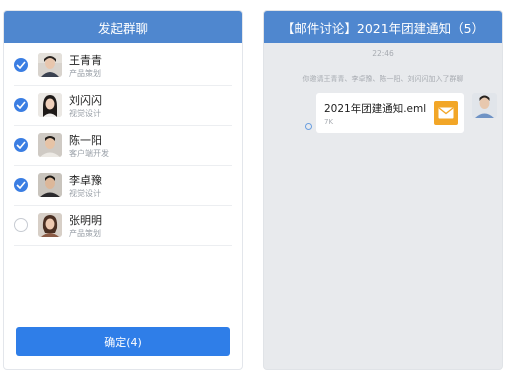  What do you see at coordinates (85, 140) in the screenshot?
I see `member-name: 陈一阳` at bounding box center [85, 140].